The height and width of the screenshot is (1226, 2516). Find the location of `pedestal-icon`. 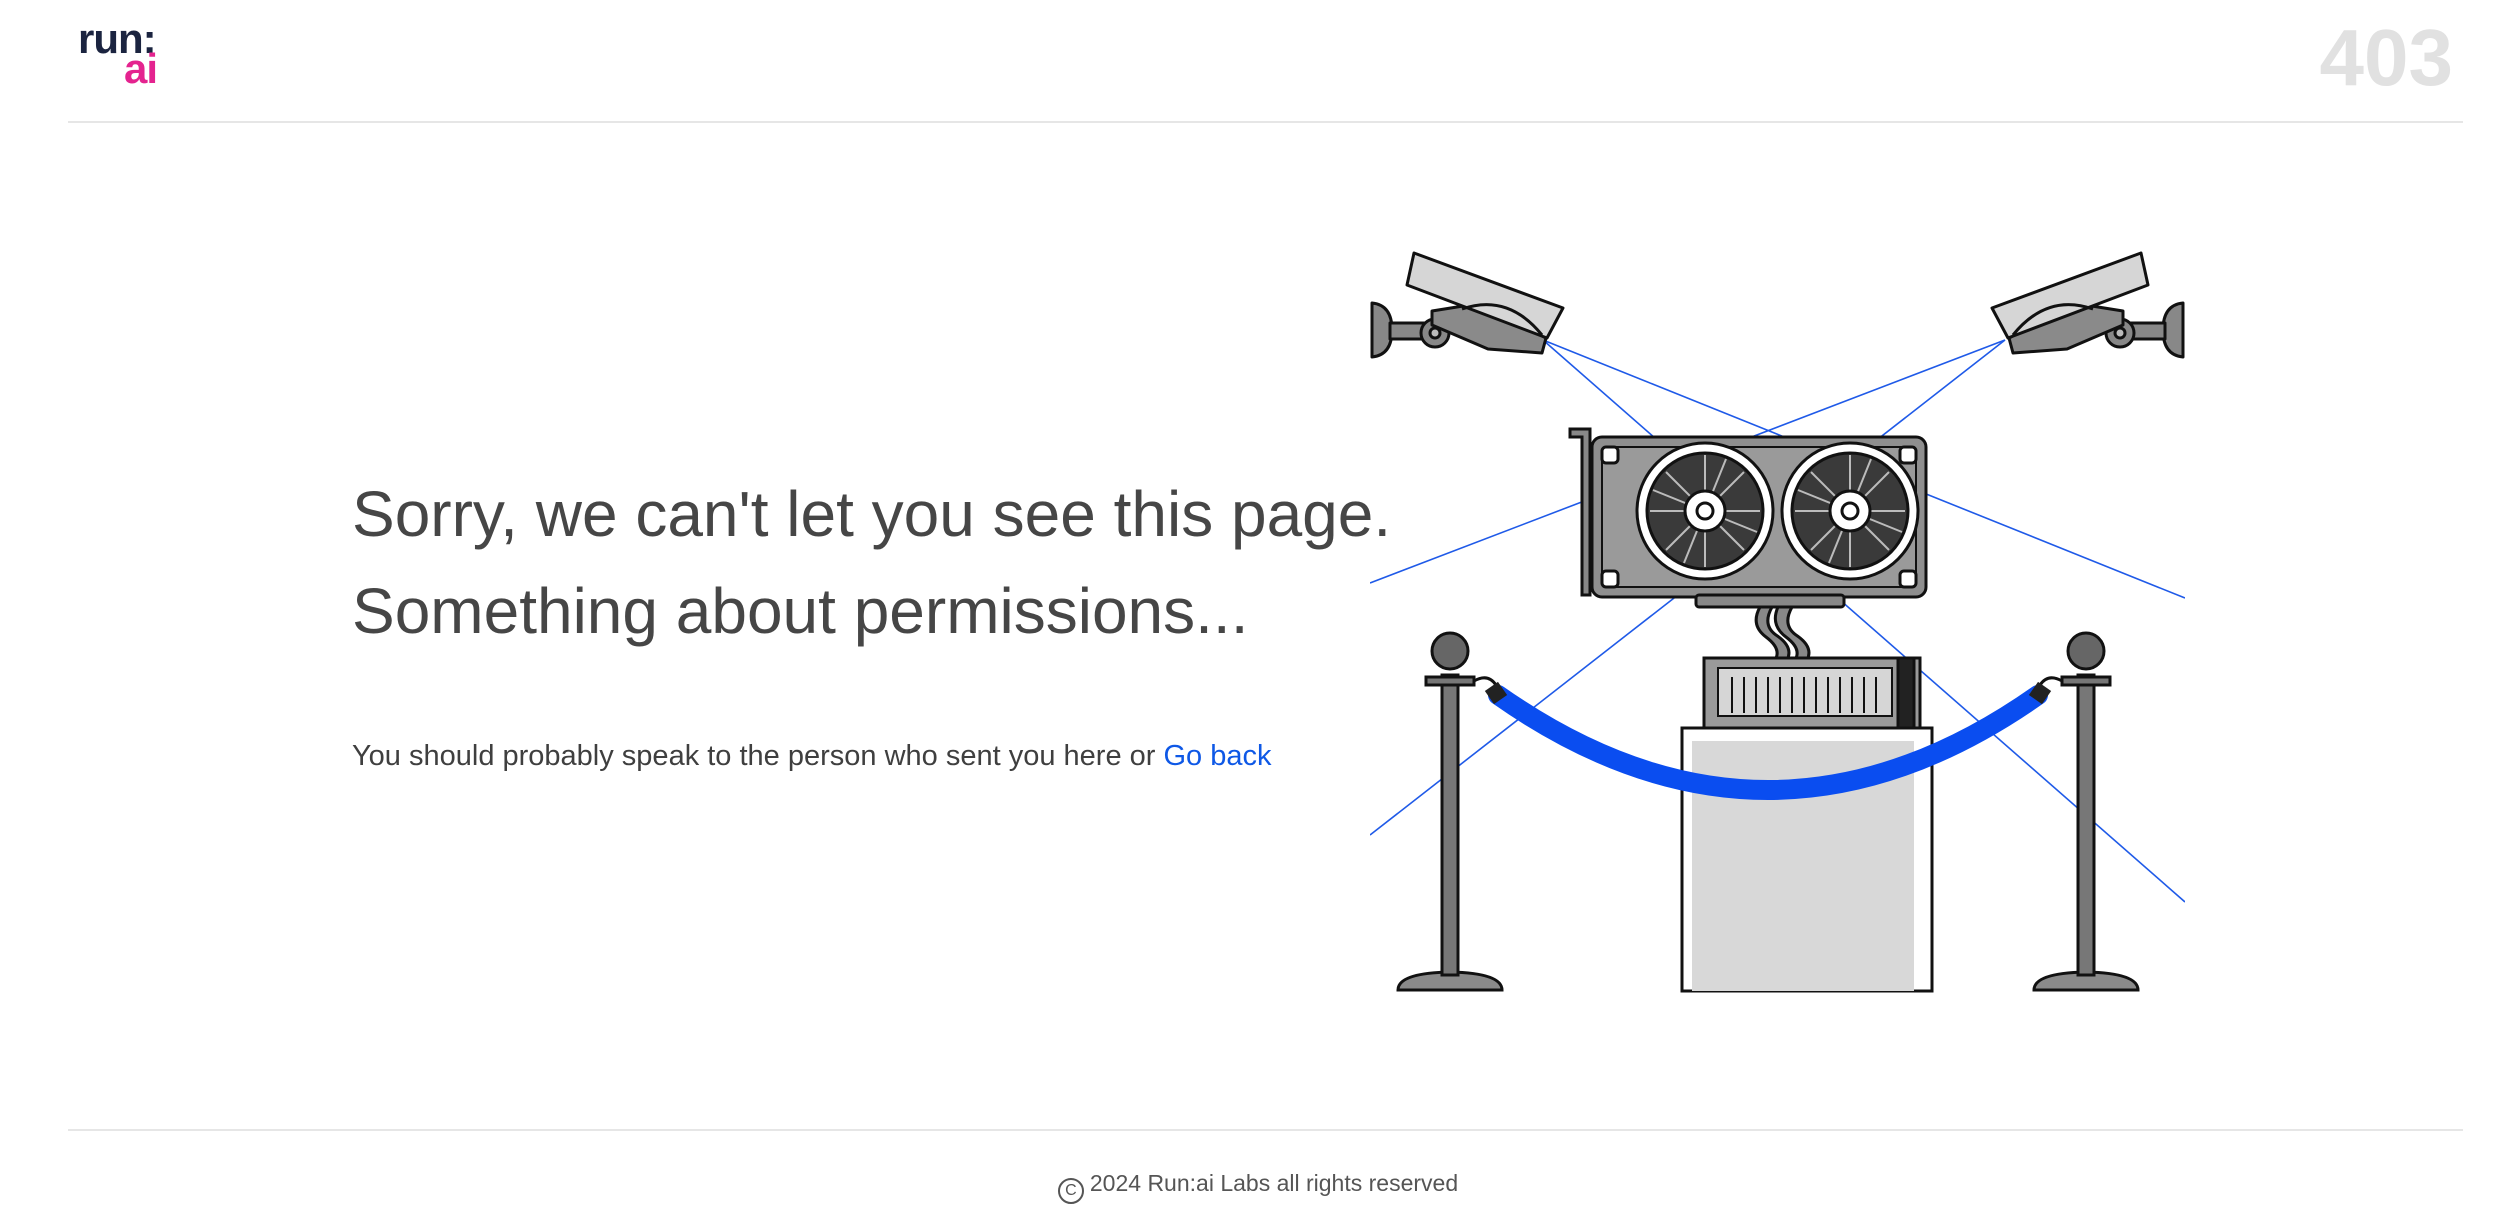

pedestal-icon is located at coordinates (1807, 824).